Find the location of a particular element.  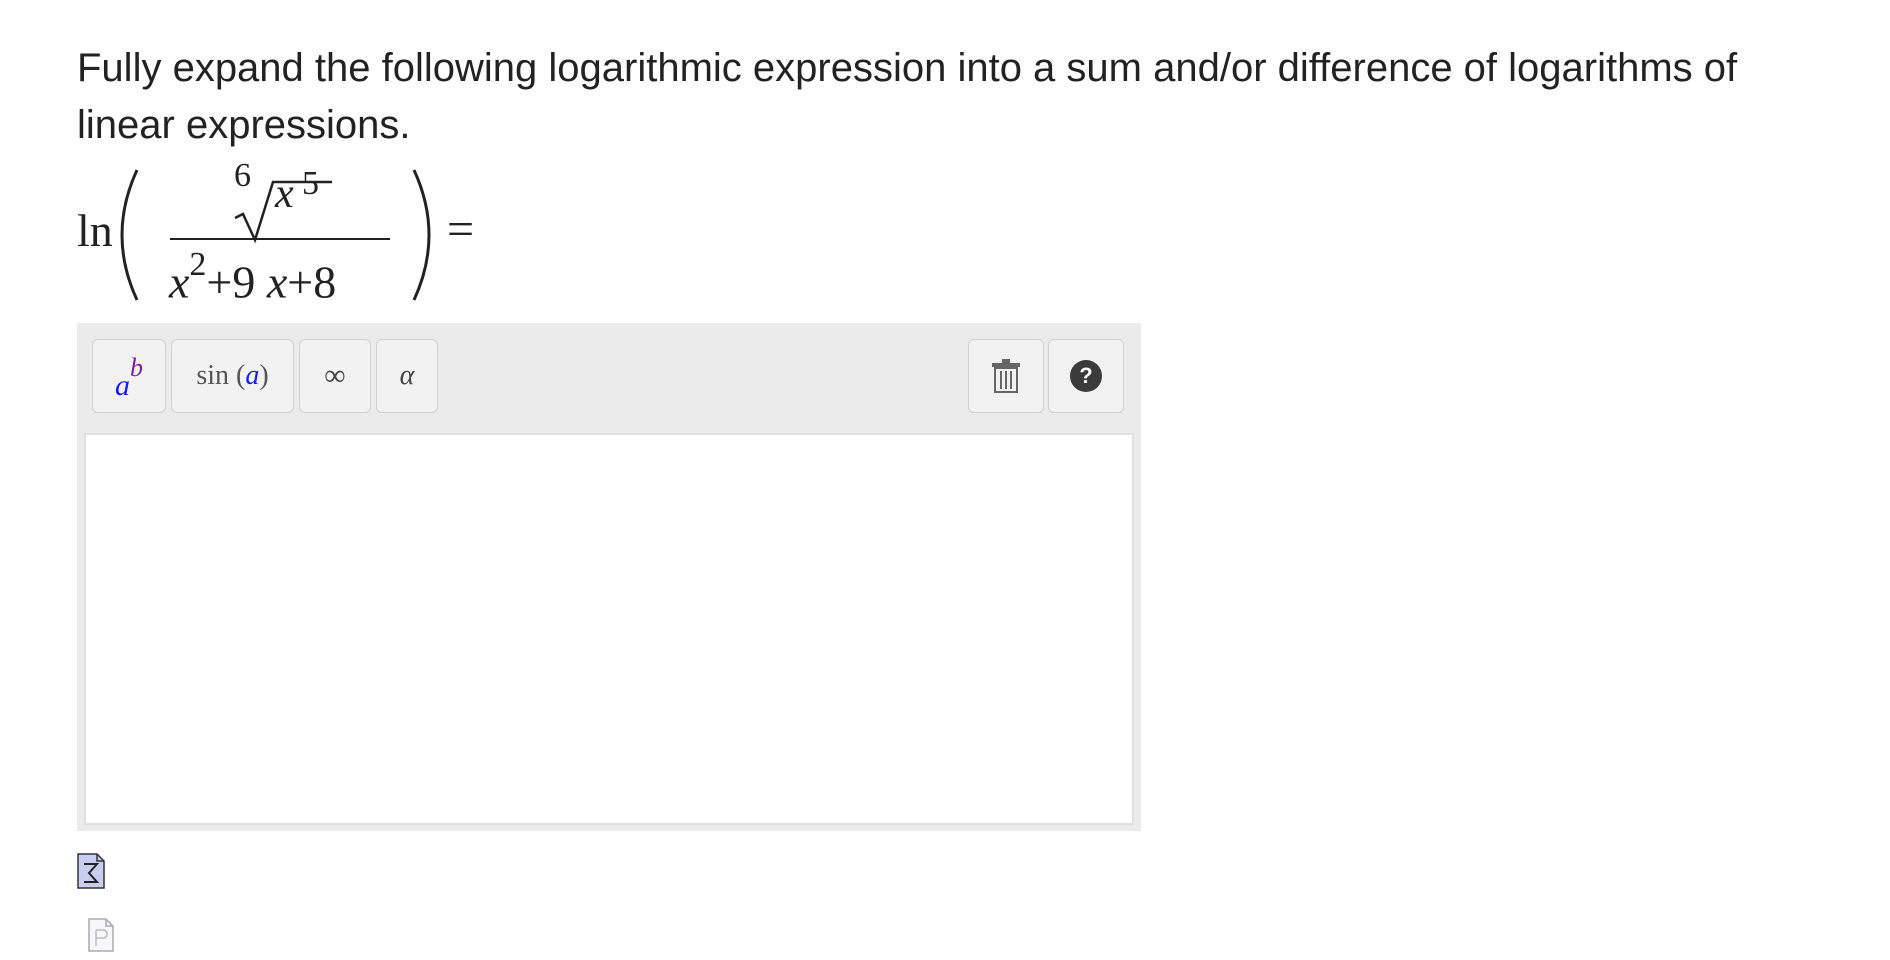

right-paren is located at coordinates (421, 235).